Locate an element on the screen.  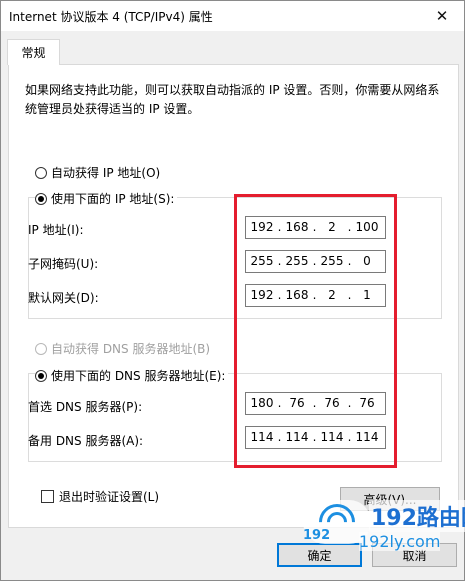
cancel-button: 取消 is located at coordinates (414, 555).